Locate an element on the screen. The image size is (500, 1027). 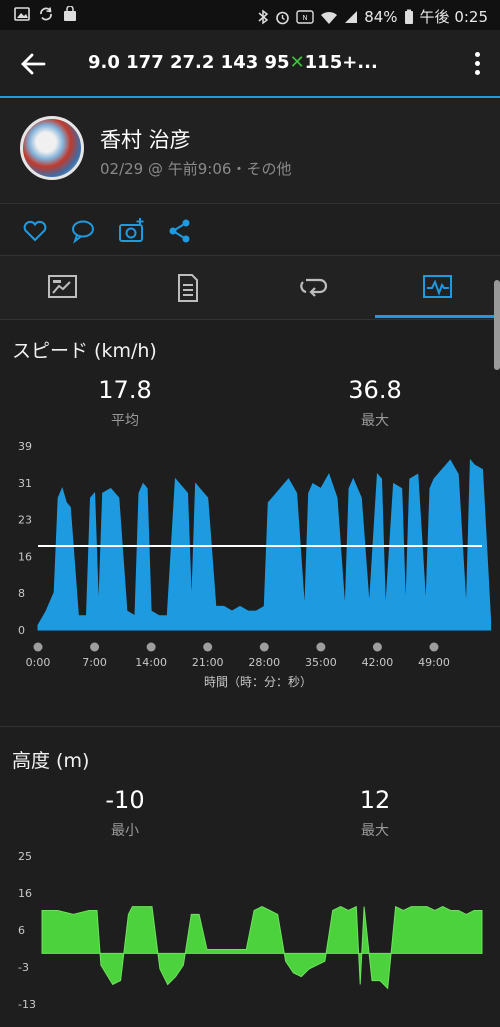
speed-x-tick-label: 0:00 is located at coordinates (38, 662).